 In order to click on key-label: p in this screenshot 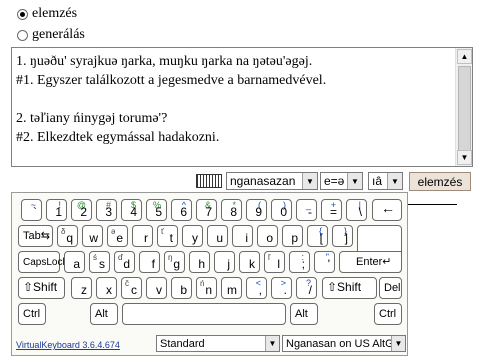, I will do `click(294, 238)`.